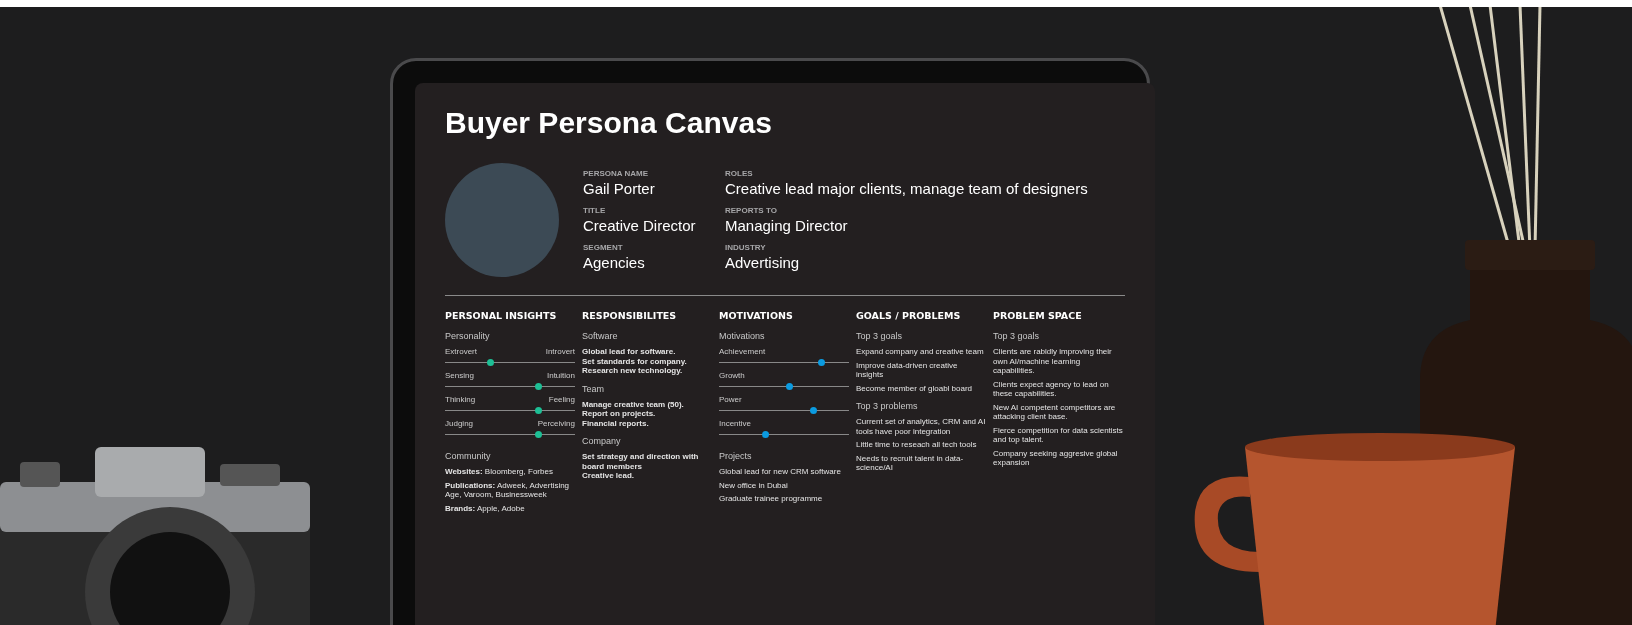  I want to click on section-heading: RESPONSIBILITES, so click(630, 315).